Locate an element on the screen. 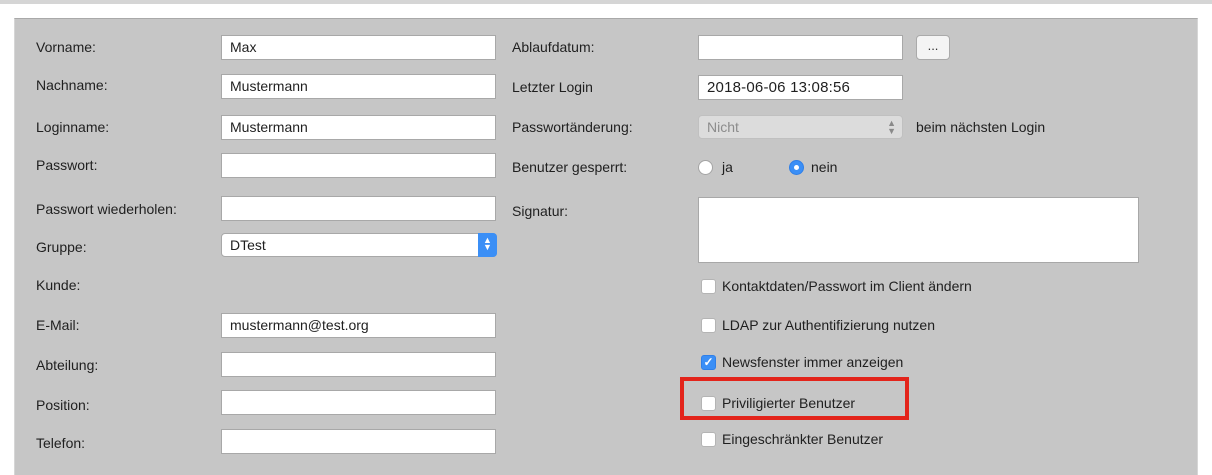  checkmark-icon: ✓ is located at coordinates (708, 362).